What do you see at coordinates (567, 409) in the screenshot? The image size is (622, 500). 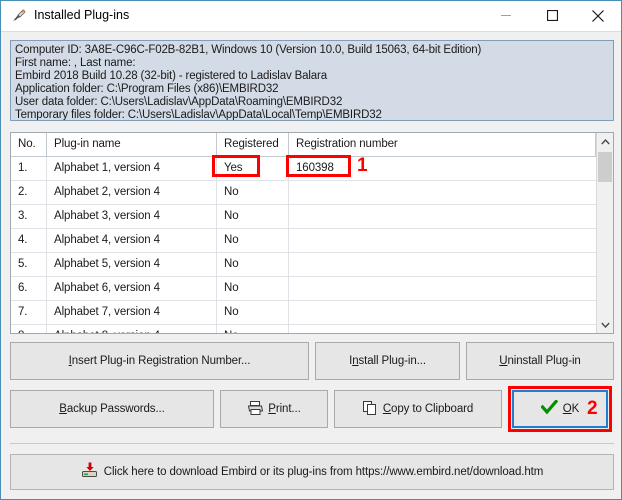 I see `ok-button-mnemonic: O` at bounding box center [567, 409].